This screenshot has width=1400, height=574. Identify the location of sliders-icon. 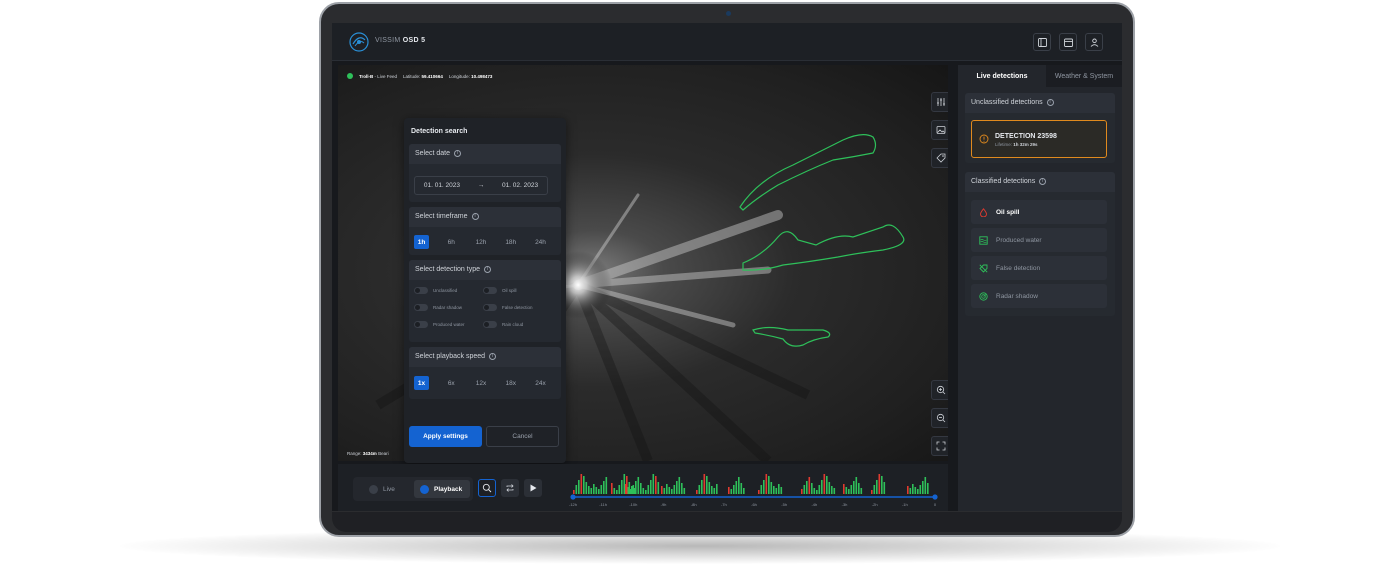
(941, 102).